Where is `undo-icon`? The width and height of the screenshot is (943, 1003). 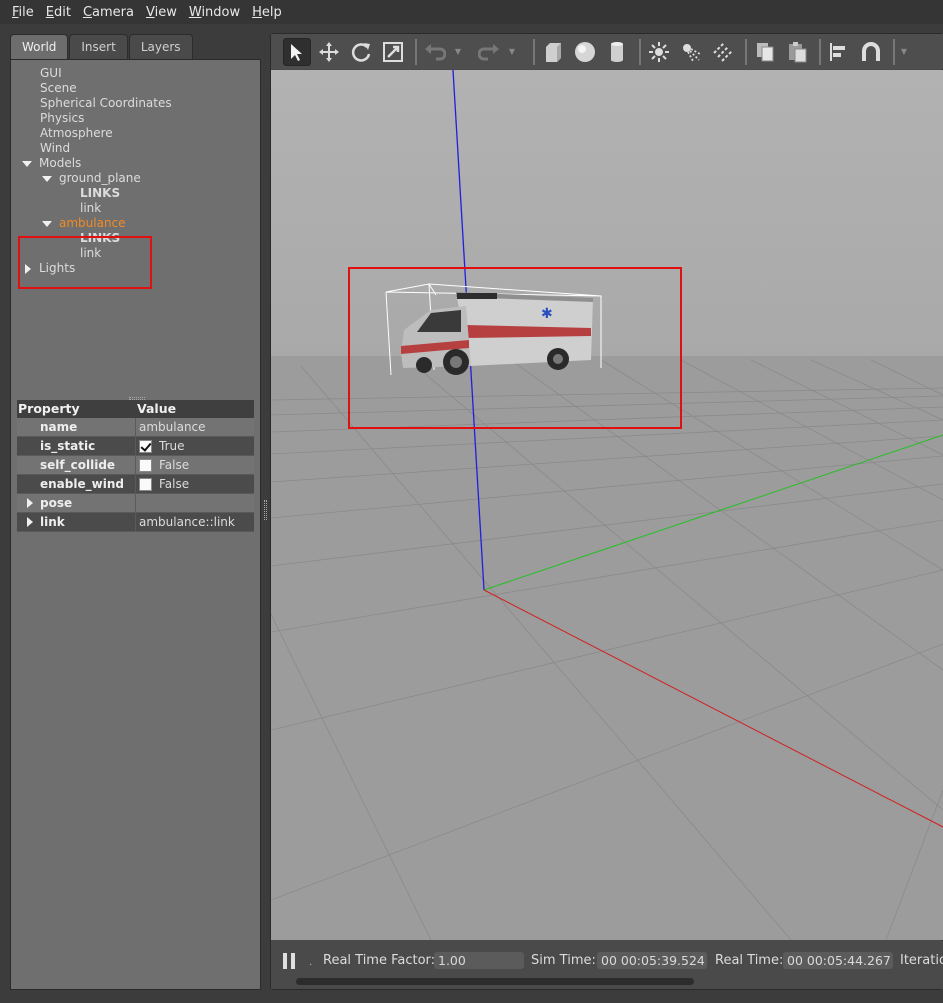
undo-icon is located at coordinates (435, 52).